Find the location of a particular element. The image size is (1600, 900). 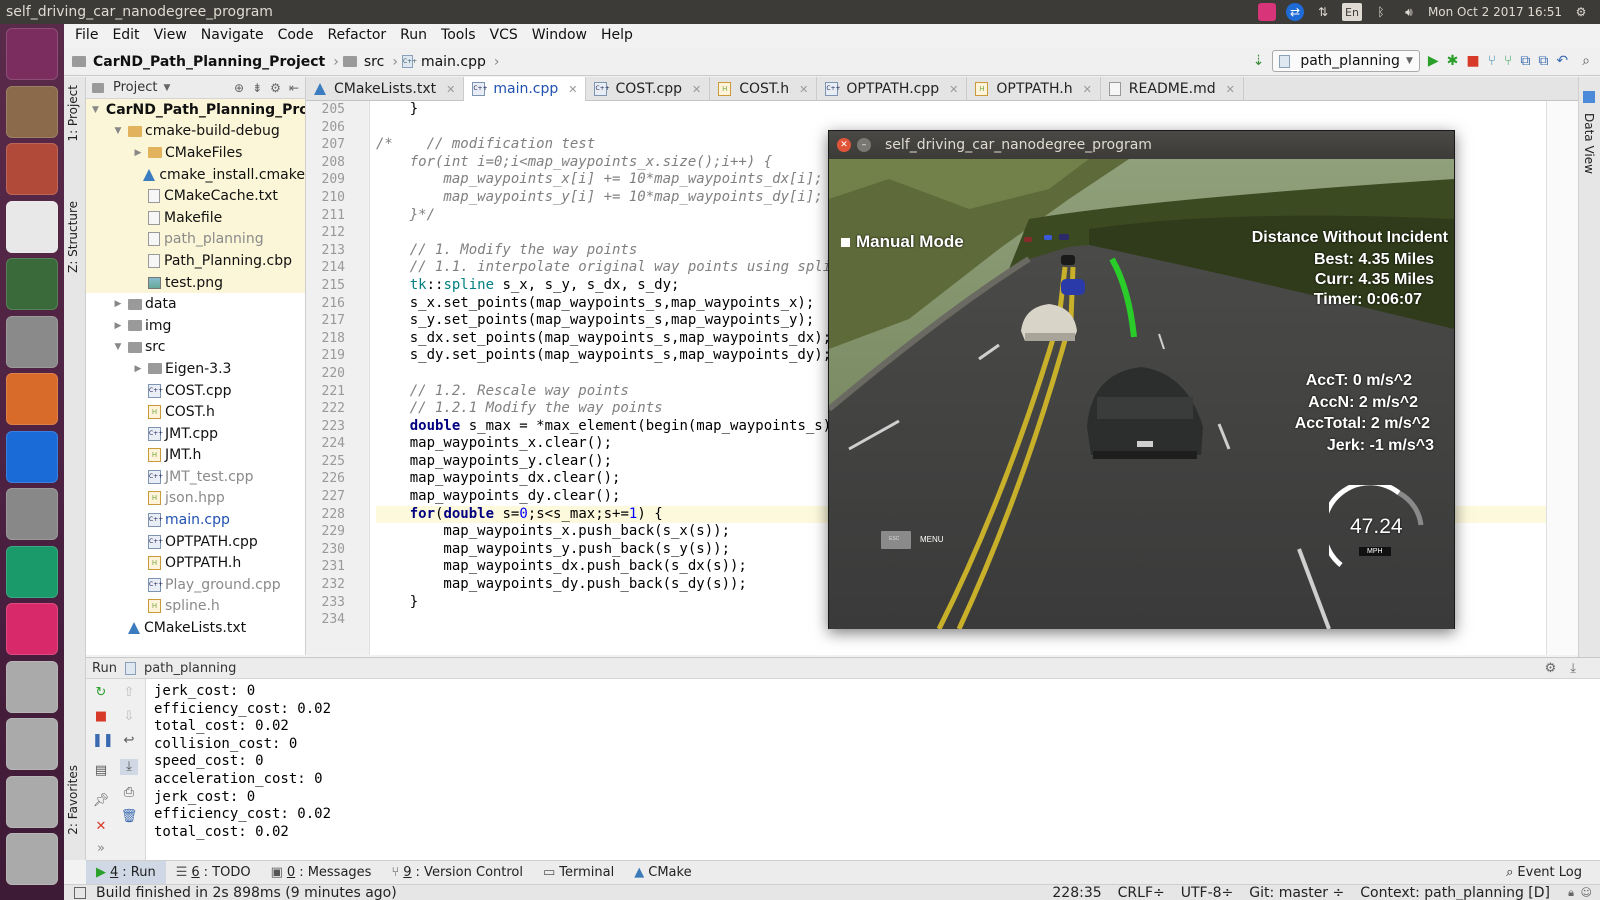

tree-item: C++ JMT_test.cpp is located at coordinates (195, 477).